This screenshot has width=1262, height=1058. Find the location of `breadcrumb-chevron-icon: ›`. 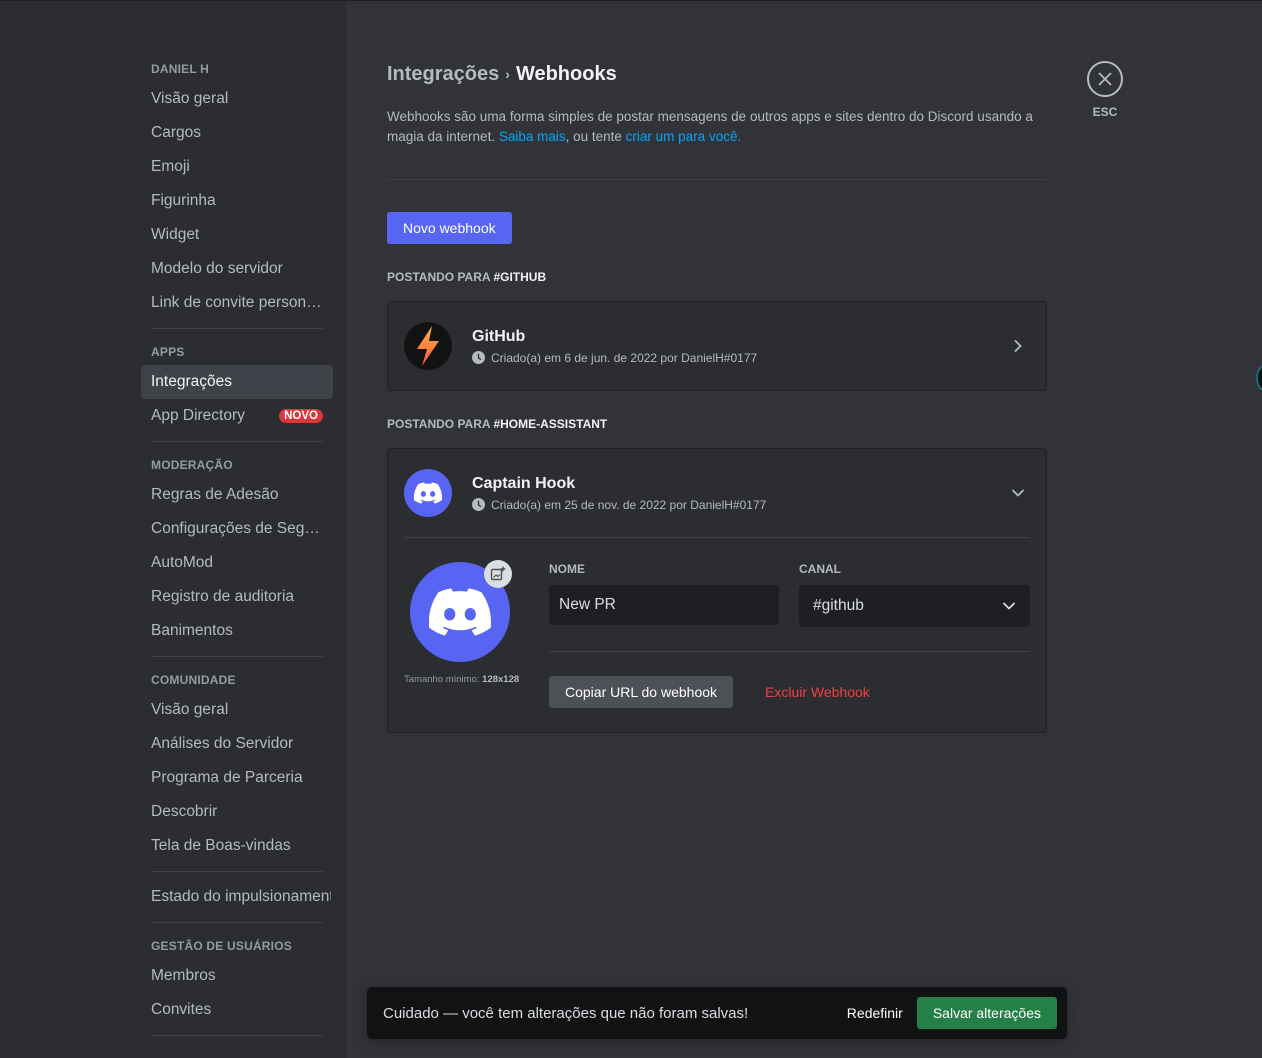

breadcrumb-chevron-icon: › is located at coordinates (507, 74).